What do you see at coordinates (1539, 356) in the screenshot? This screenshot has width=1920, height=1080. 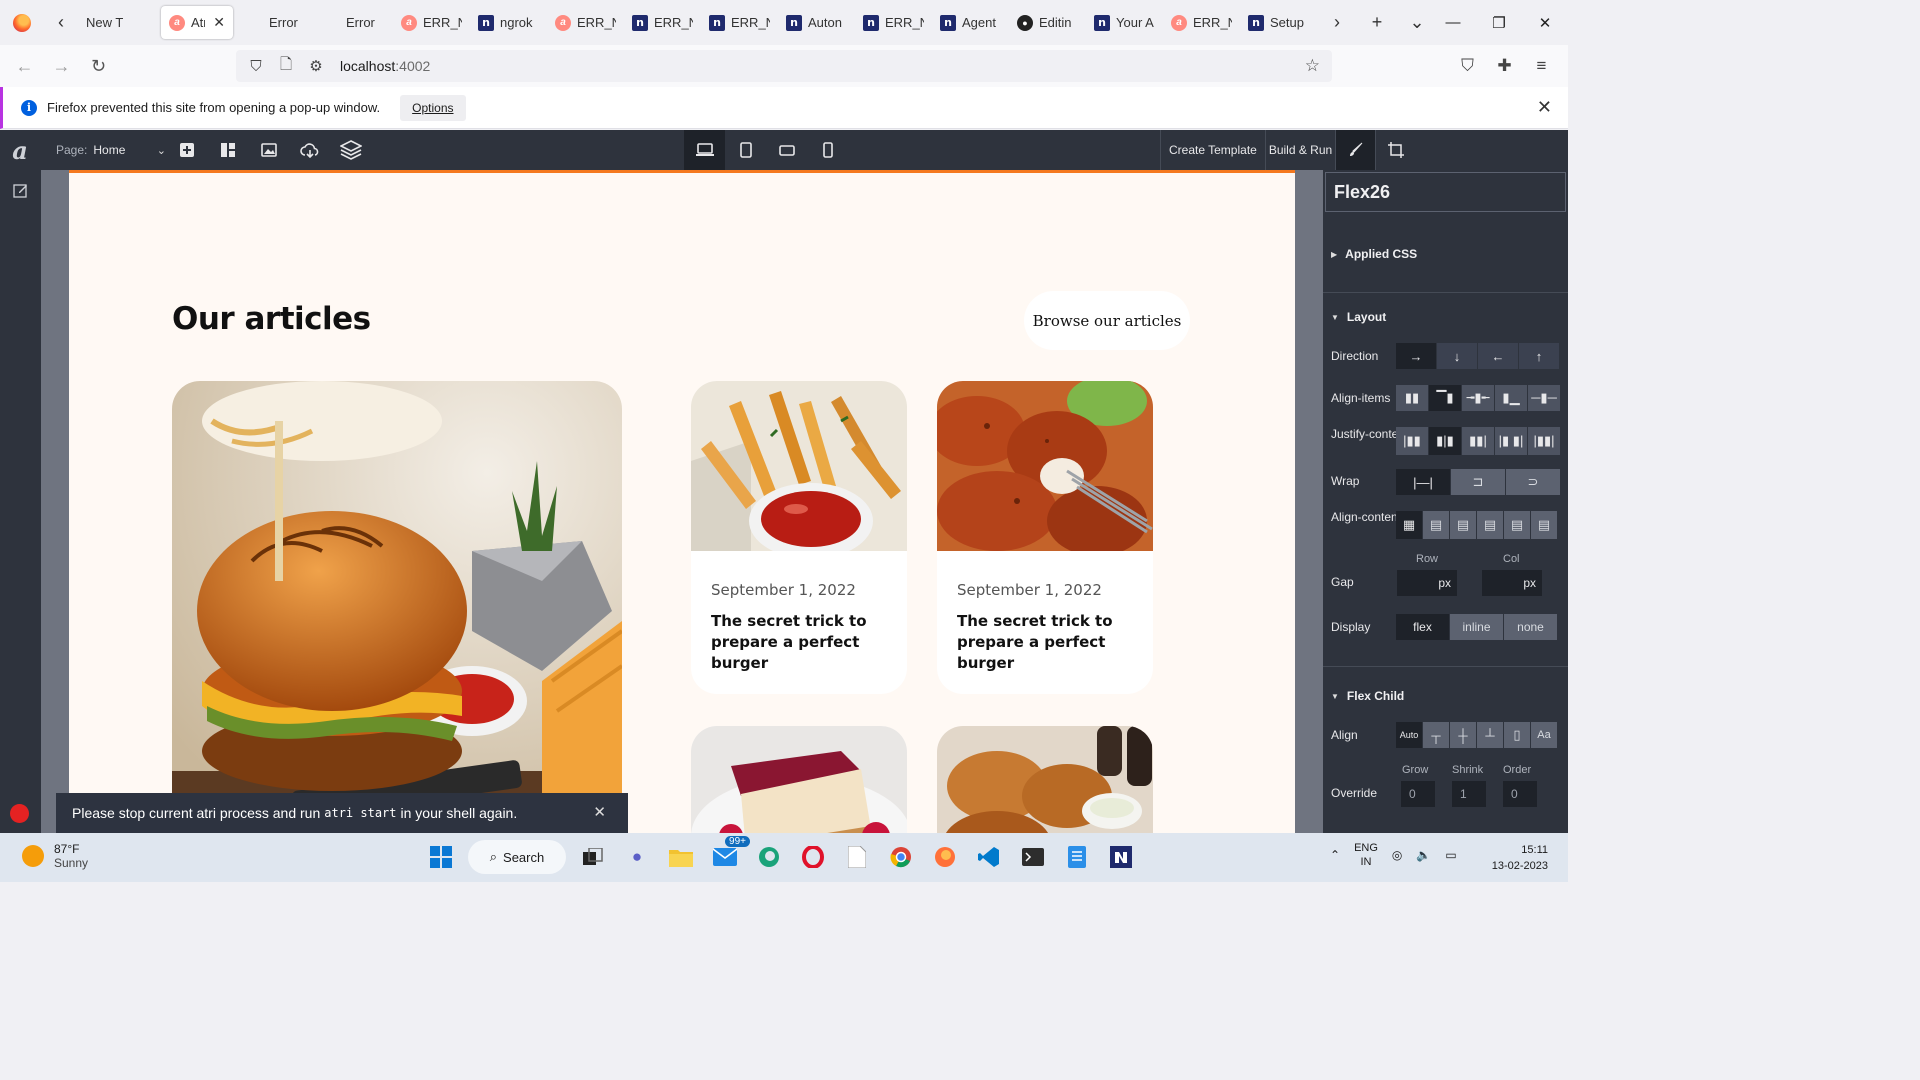 I see `direction-column-reverse-icon: ↑` at bounding box center [1539, 356].